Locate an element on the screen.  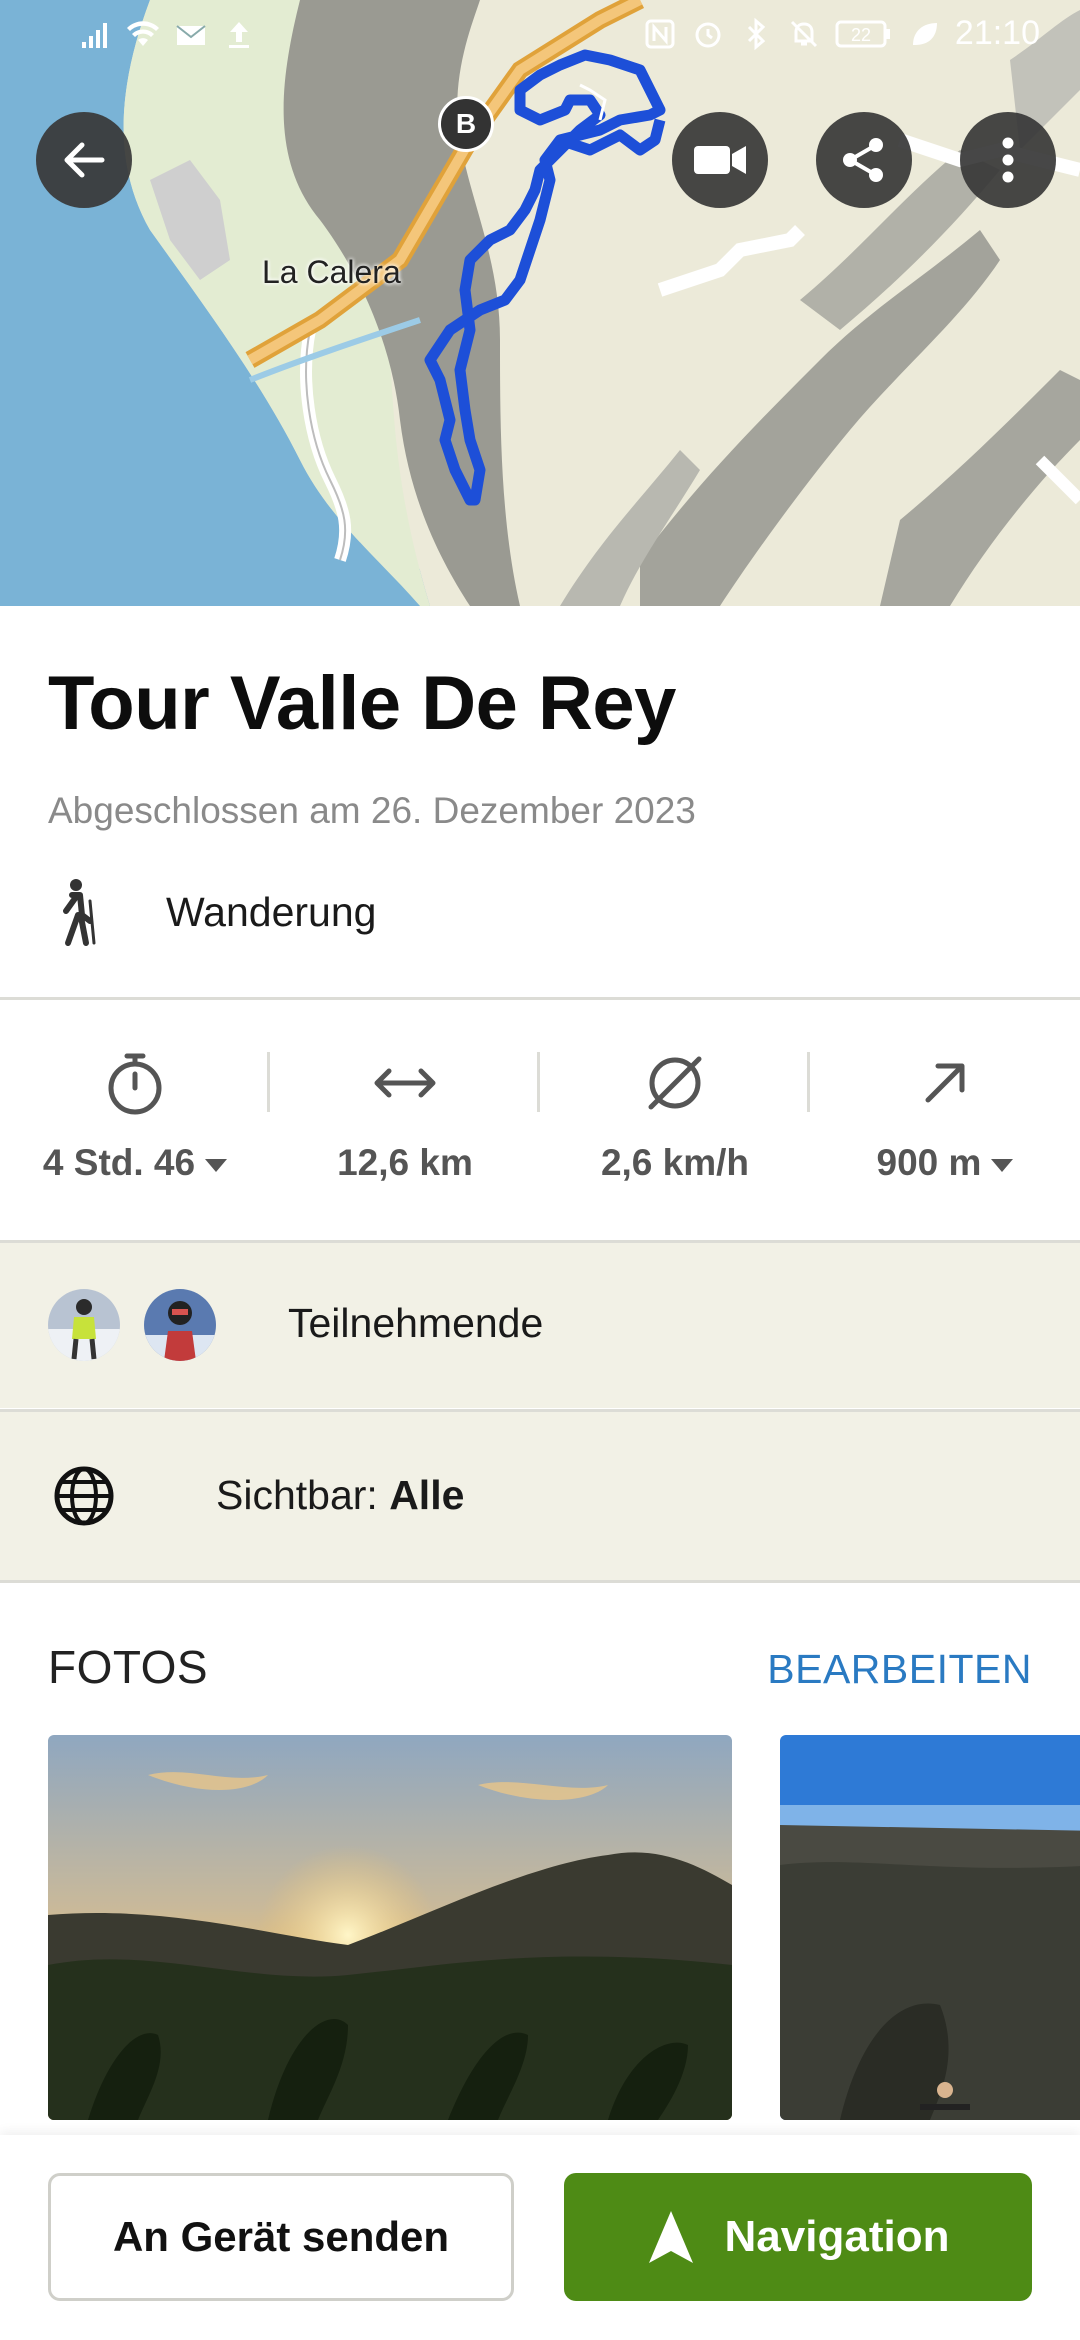
nfc-icon is located at coordinates (660, 33).